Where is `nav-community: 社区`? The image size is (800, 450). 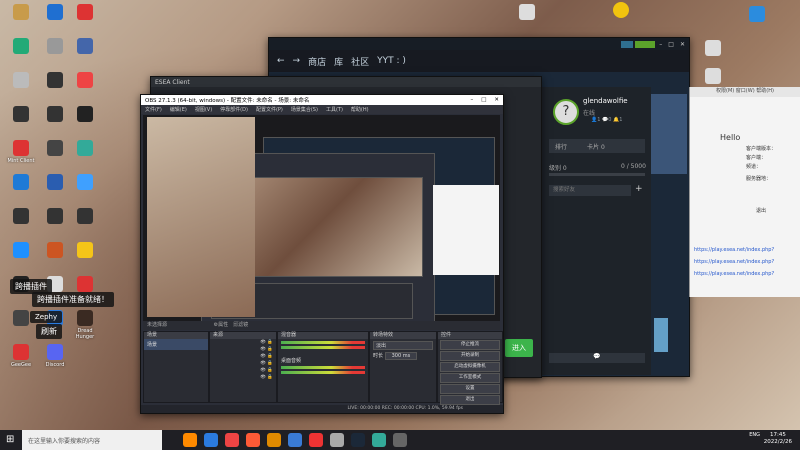 nav-community: 社区 is located at coordinates (360, 61).